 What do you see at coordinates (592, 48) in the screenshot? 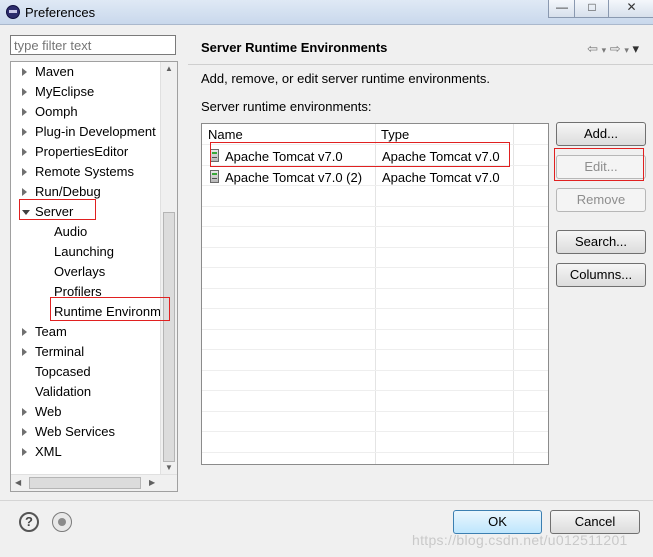
I see `back-icon: ⇦` at bounding box center [592, 48].